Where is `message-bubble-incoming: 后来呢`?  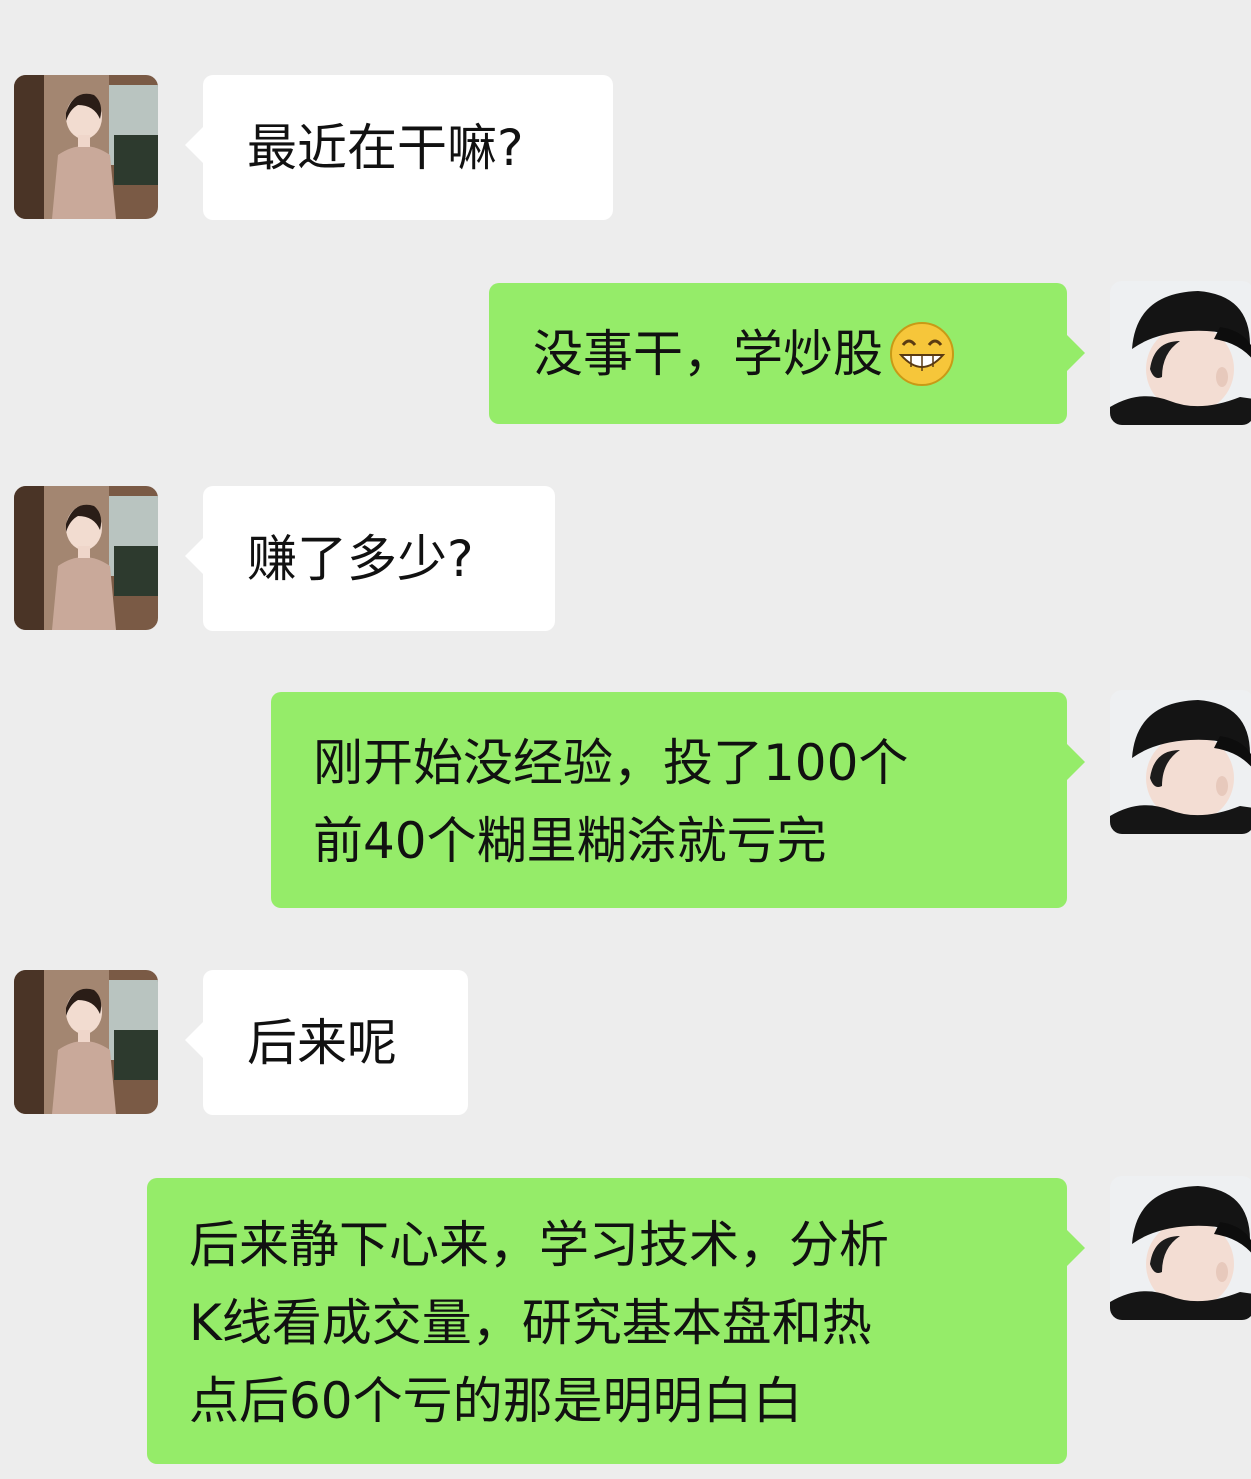
message-bubble-incoming: 后来呢 is located at coordinates (326, 1042).